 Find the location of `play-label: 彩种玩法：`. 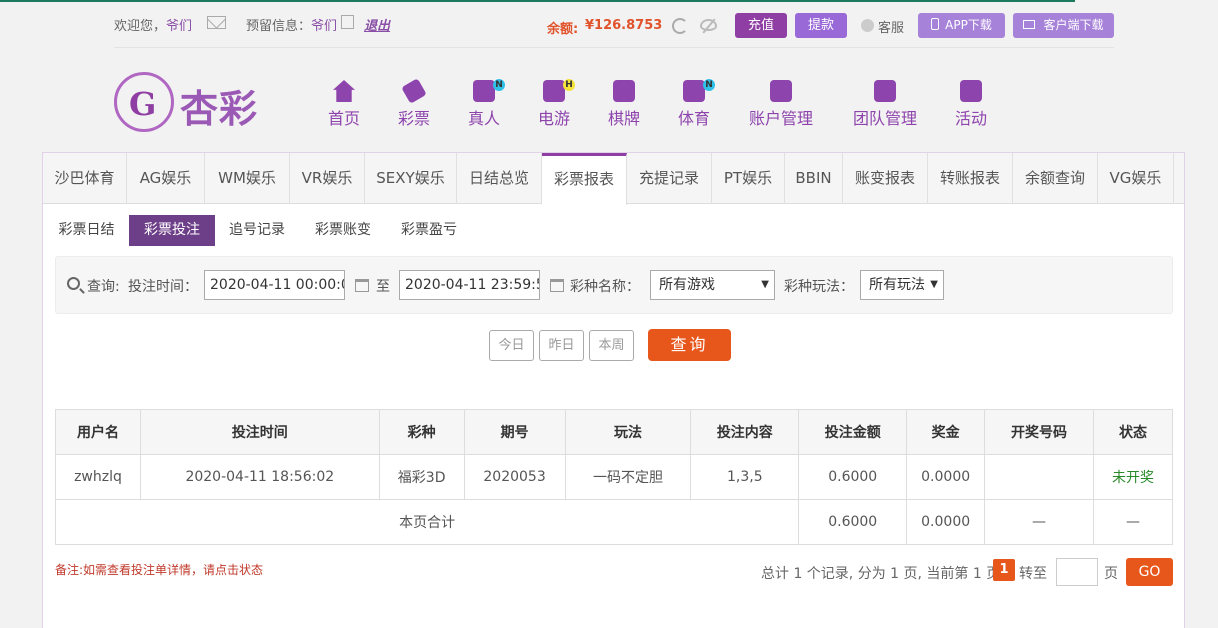

play-label: 彩种玩法： is located at coordinates (819, 287).